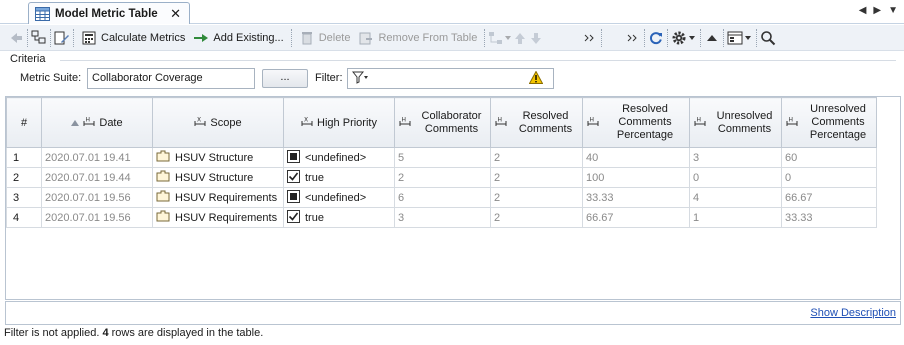 Image resolution: width=904 pixels, height=345 pixels. I want to click on column-header-collaborator-comments: H Collaborator Comments, so click(442, 122).